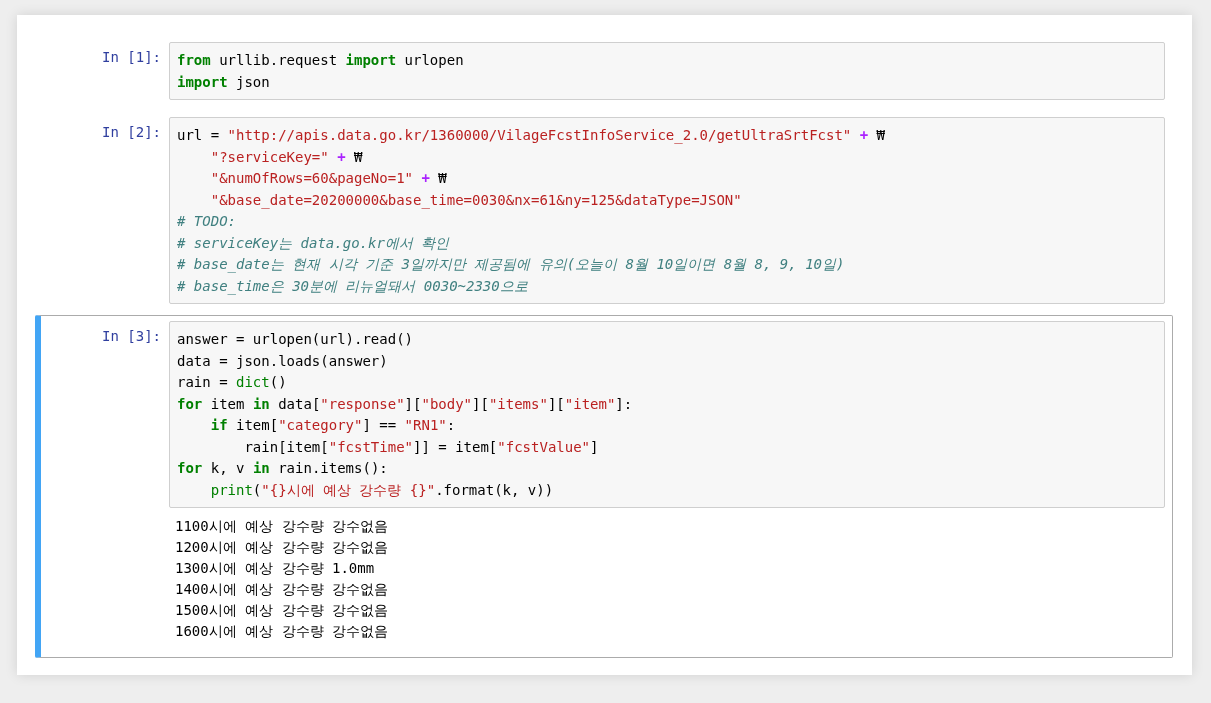 The width and height of the screenshot is (1211, 703). What do you see at coordinates (224, 82) in the screenshot?
I see `code-line: import json` at bounding box center [224, 82].